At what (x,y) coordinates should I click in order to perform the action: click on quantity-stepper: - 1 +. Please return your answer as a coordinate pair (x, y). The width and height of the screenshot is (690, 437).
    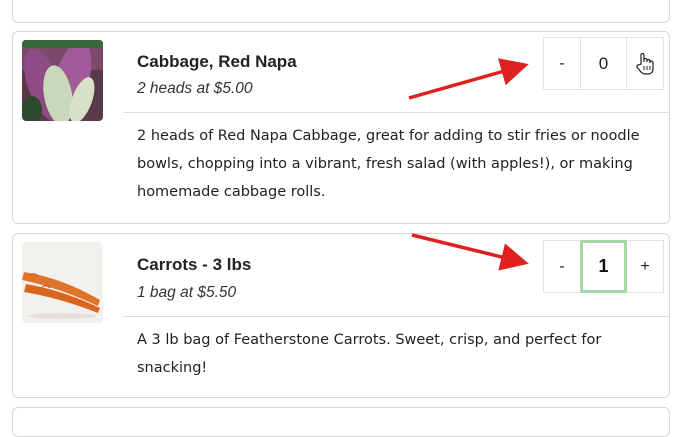
    Looking at the image, I should click on (603, 266).